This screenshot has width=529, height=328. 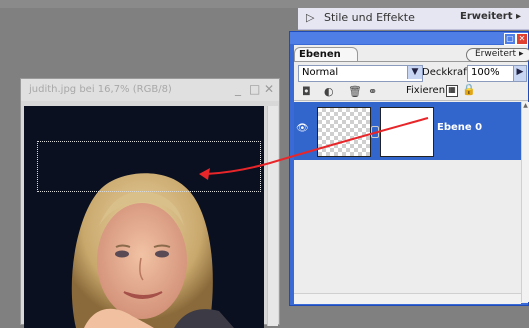 What do you see at coordinates (369, 17) in the screenshot?
I see `styles-effects-title: Stile und Effekte` at bounding box center [369, 17].